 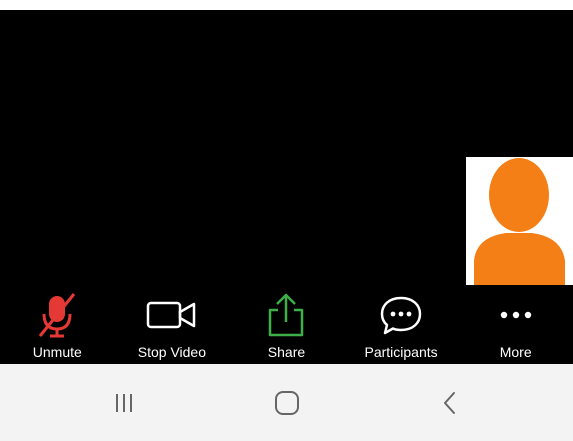 What do you see at coordinates (401, 352) in the screenshot?
I see `participants-label: Participants` at bounding box center [401, 352].